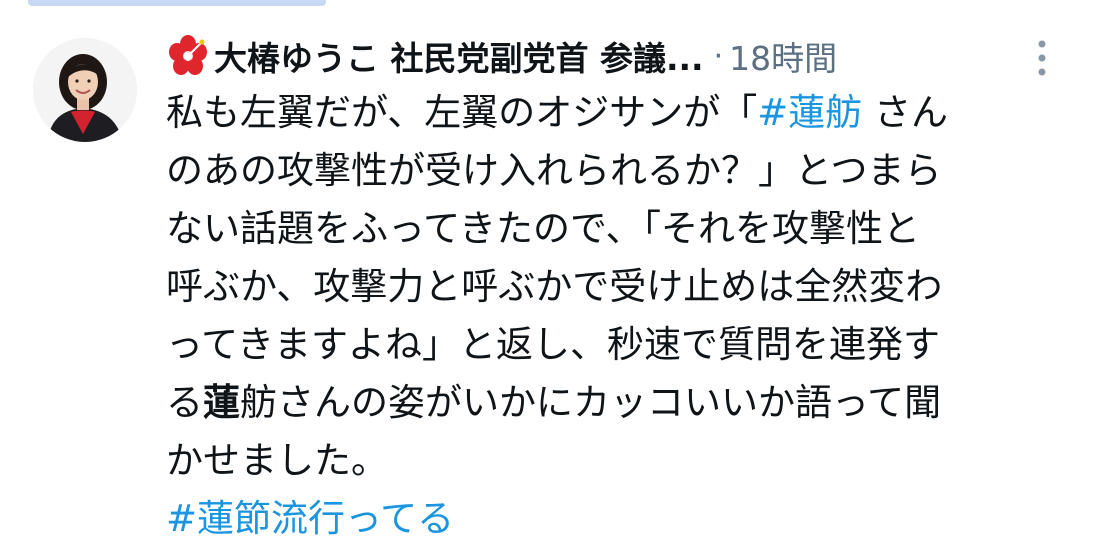  What do you see at coordinates (188, 55) in the screenshot?
I see `hibiscus-icon` at bounding box center [188, 55].